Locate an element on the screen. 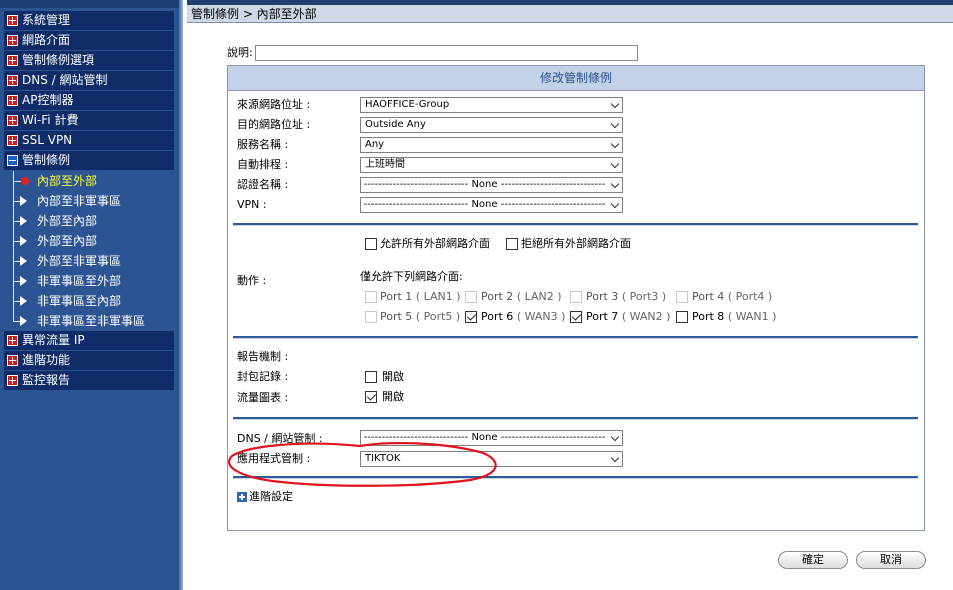  sidebar-item-label: SSL VPN is located at coordinates (47, 140).